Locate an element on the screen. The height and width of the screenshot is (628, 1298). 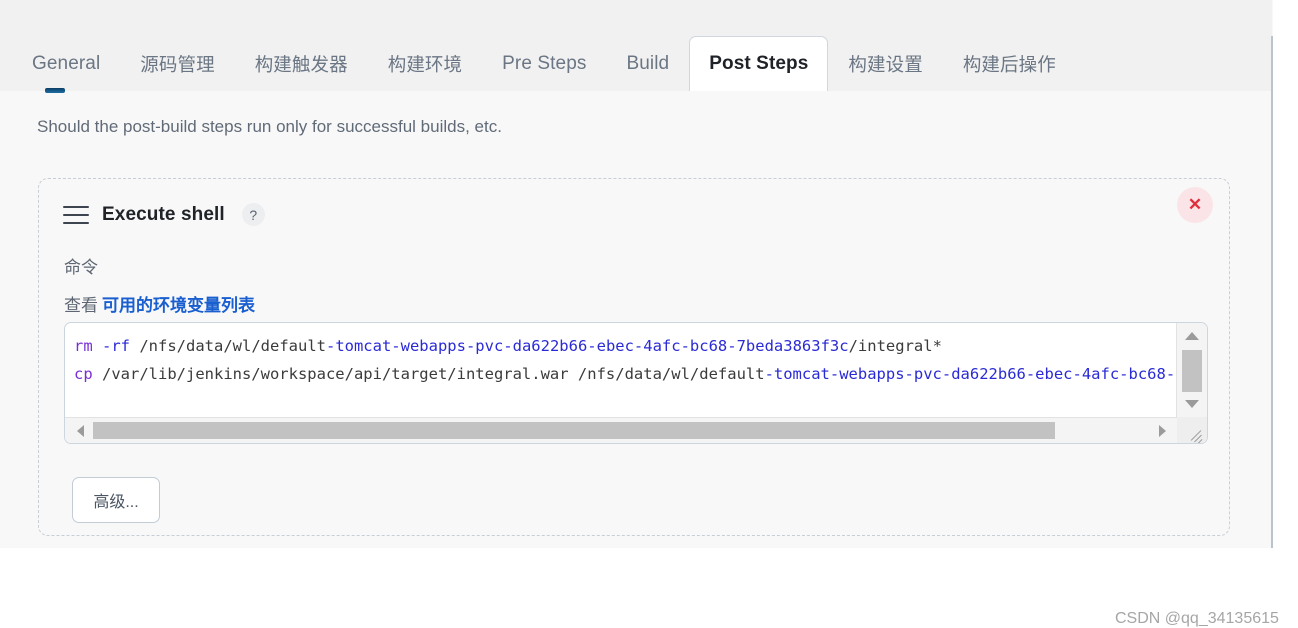
tab-7: 构建设置 is located at coordinates (885, 63).